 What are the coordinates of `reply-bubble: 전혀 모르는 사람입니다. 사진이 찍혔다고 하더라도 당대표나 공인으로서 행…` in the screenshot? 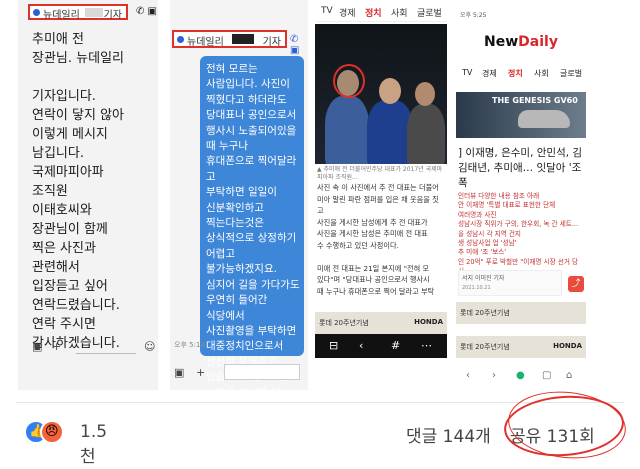 It's located at (252, 235).